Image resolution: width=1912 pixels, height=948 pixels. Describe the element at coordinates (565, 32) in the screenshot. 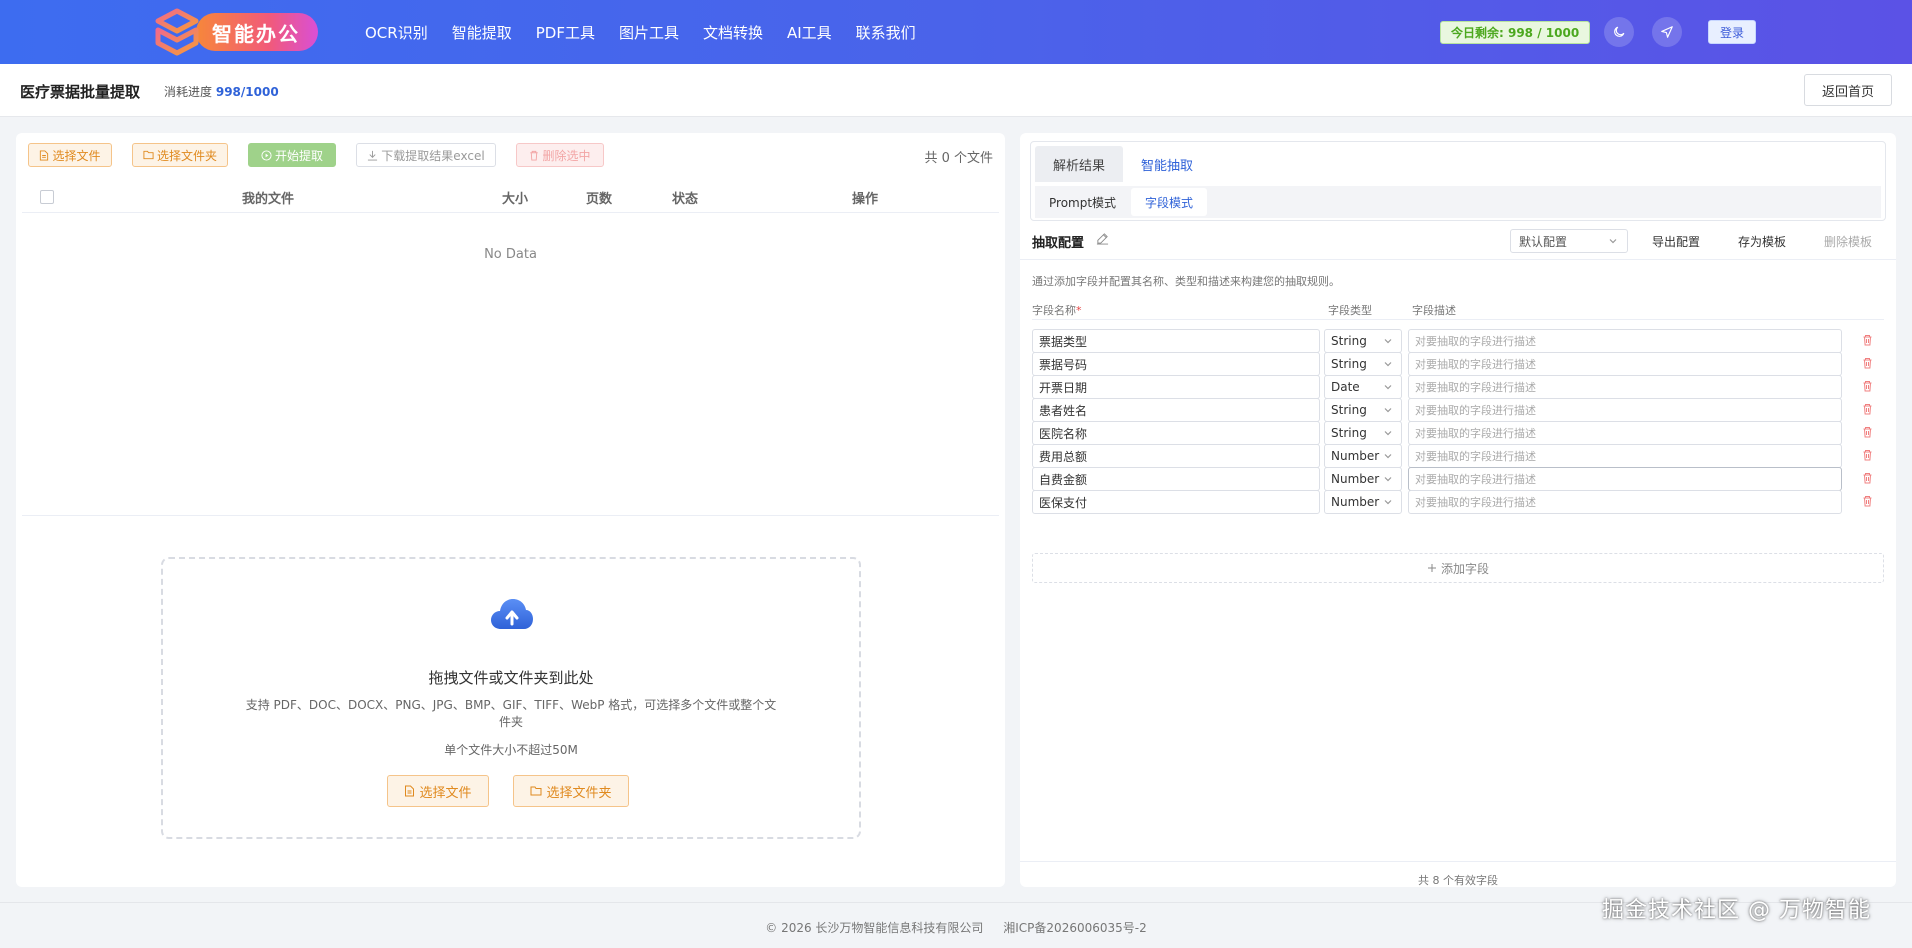

I see `nav-item-pdf: PDF工具` at that location.